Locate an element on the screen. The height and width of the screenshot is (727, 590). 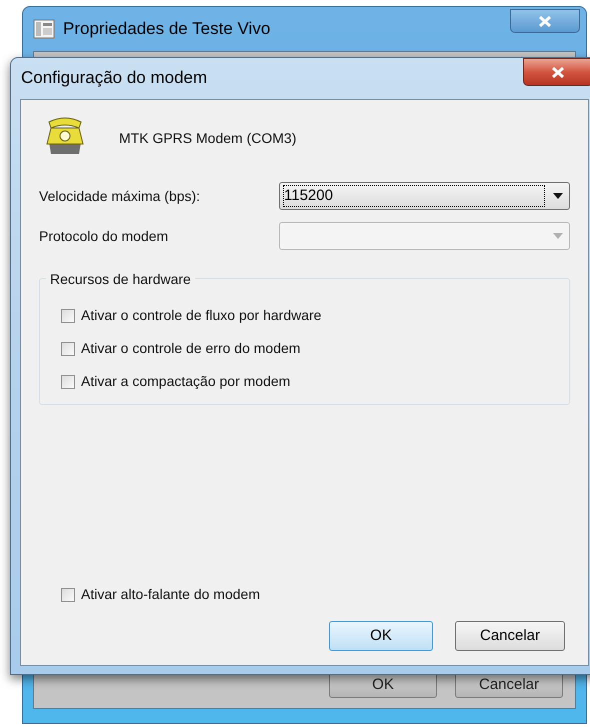
checkbox-label: Ativar o controle de erro do modem is located at coordinates (190, 348).